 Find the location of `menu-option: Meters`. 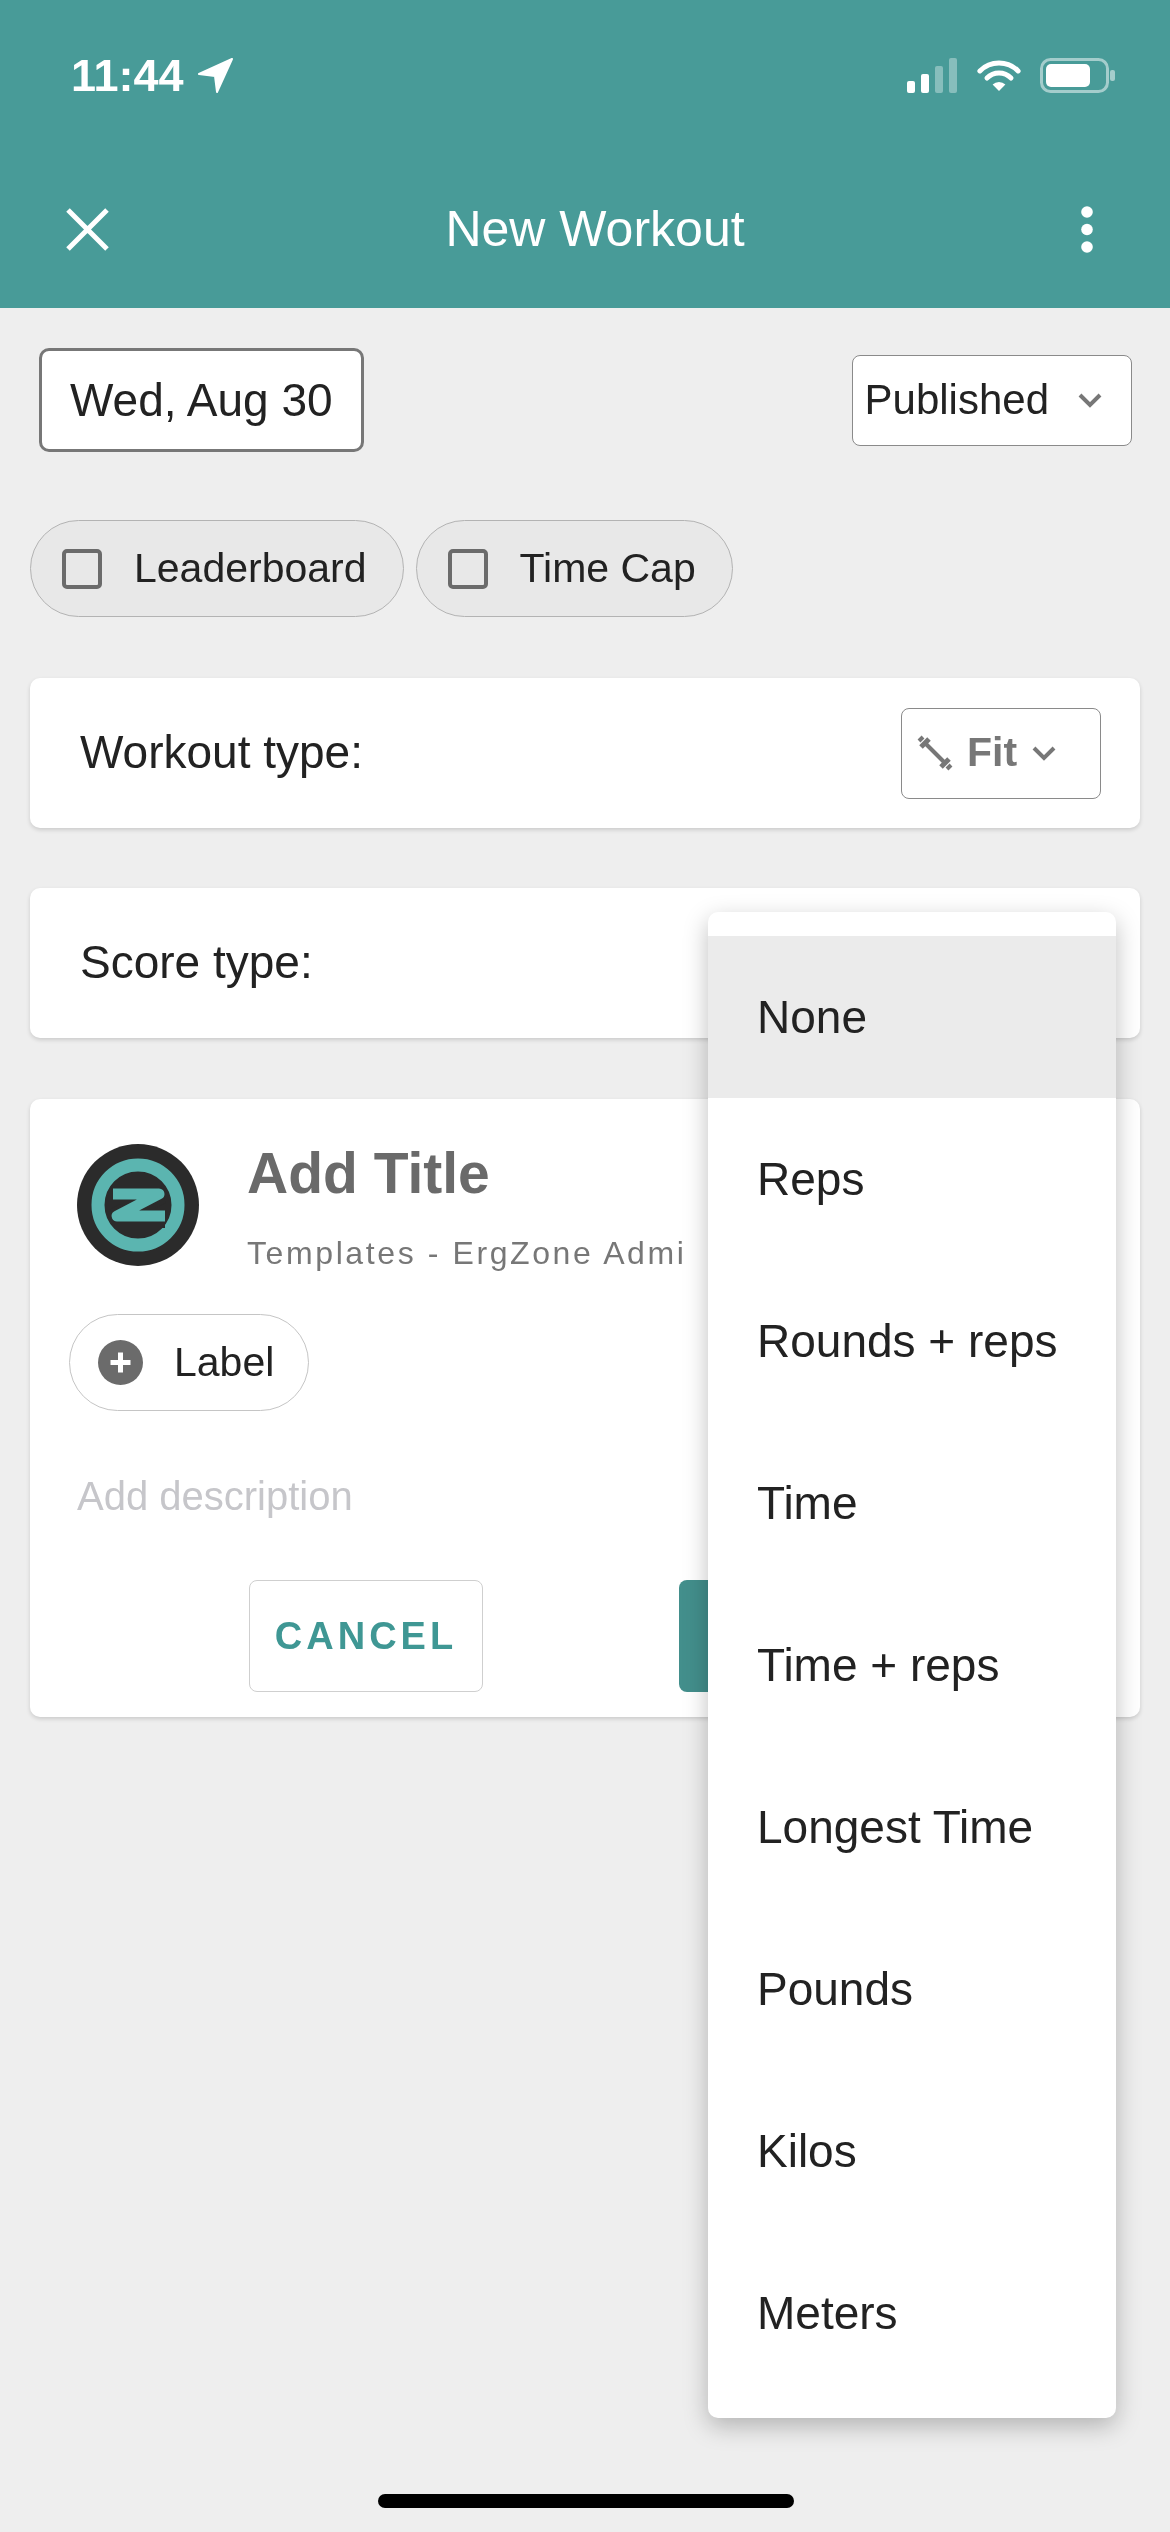

menu-option: Meters is located at coordinates (912, 2313).